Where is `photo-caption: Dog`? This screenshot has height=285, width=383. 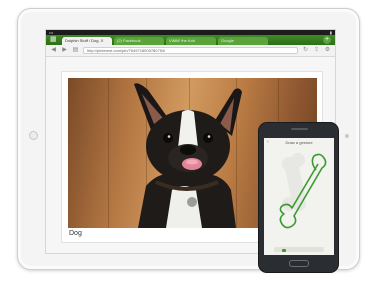
photo-caption: Dog is located at coordinates (75, 233).